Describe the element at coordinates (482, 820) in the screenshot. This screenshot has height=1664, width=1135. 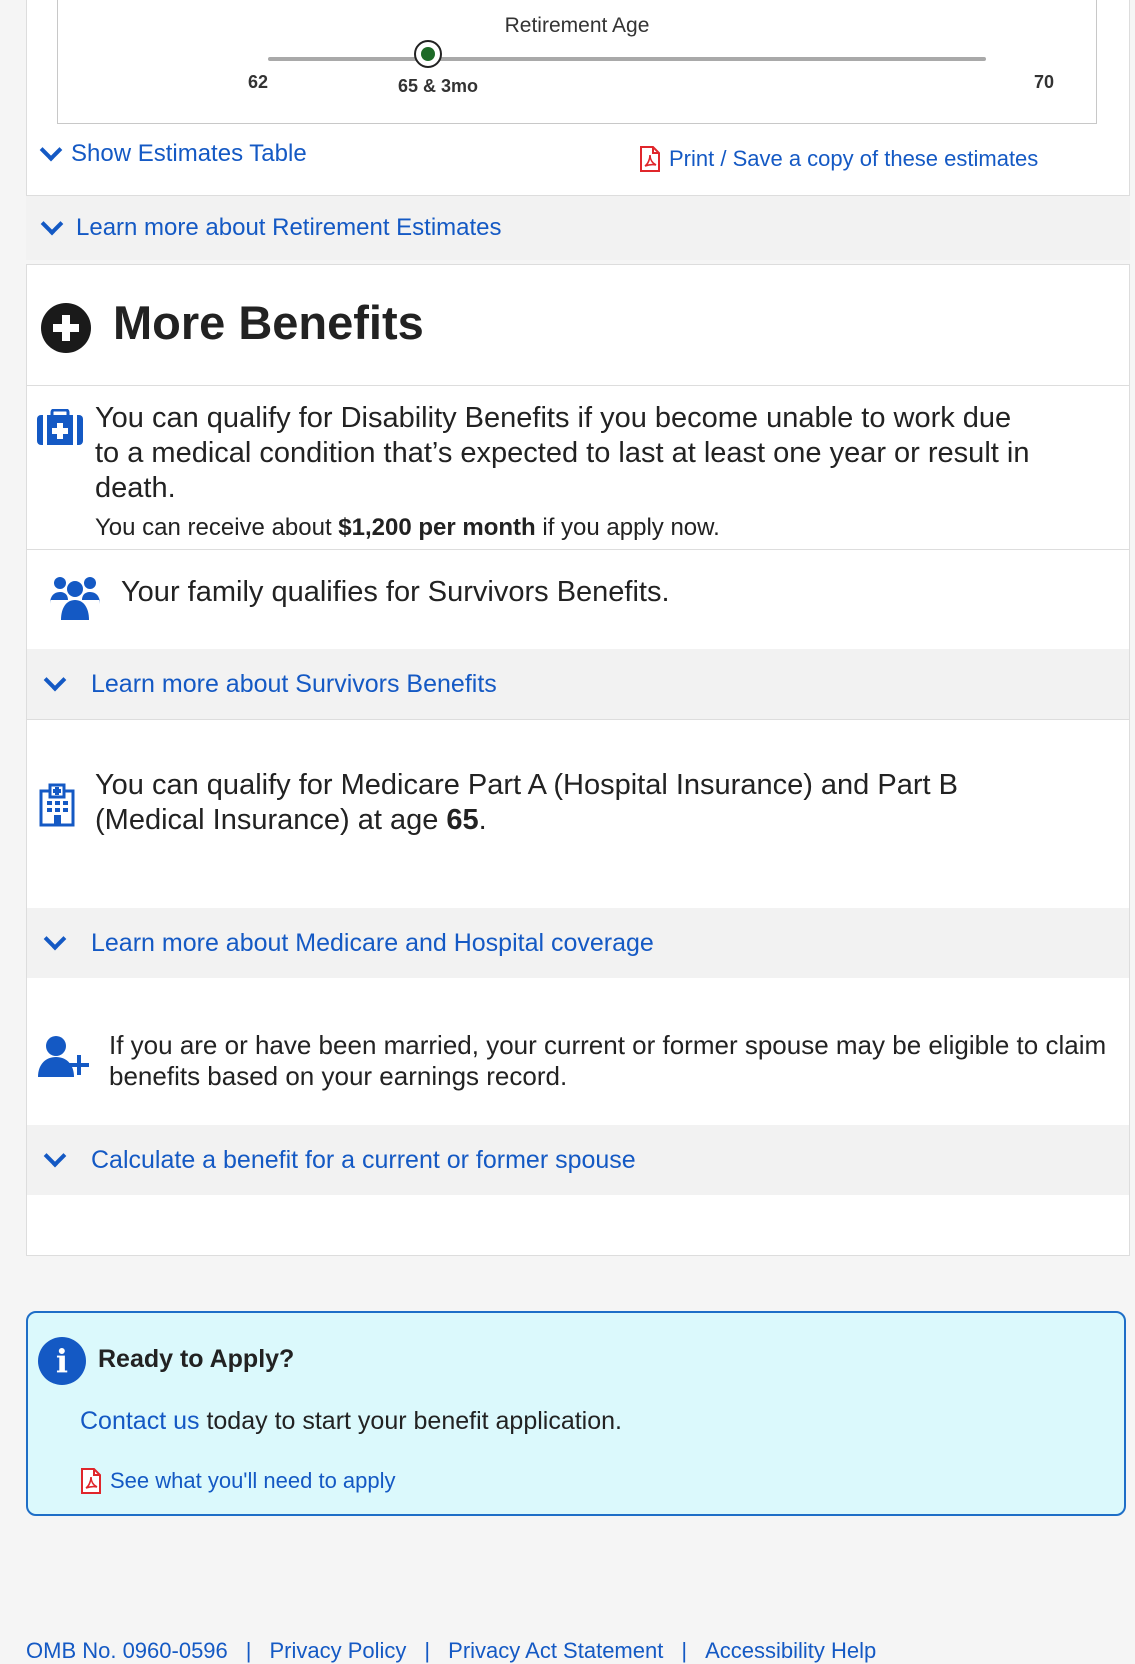
I see `medicare-text-suffix: .` at that location.